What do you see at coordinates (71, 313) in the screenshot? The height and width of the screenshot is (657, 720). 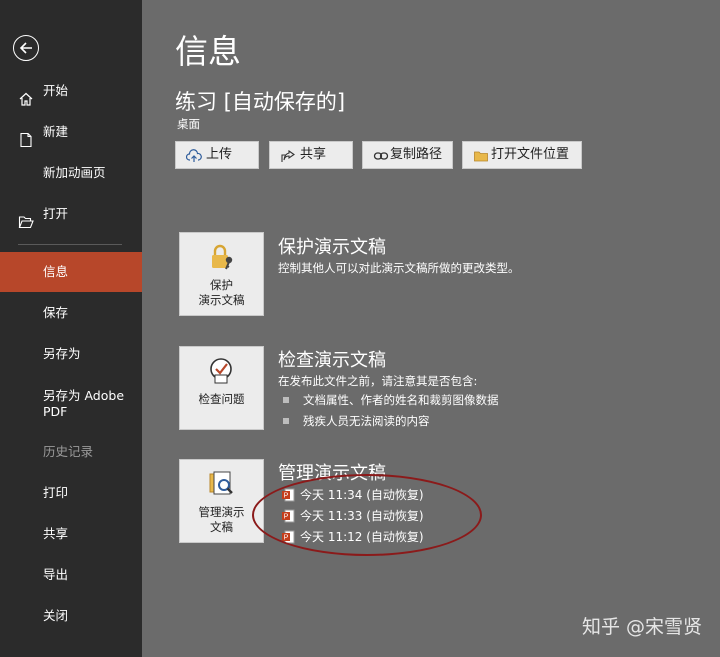 I see `sidebar-item-save: 保存` at bounding box center [71, 313].